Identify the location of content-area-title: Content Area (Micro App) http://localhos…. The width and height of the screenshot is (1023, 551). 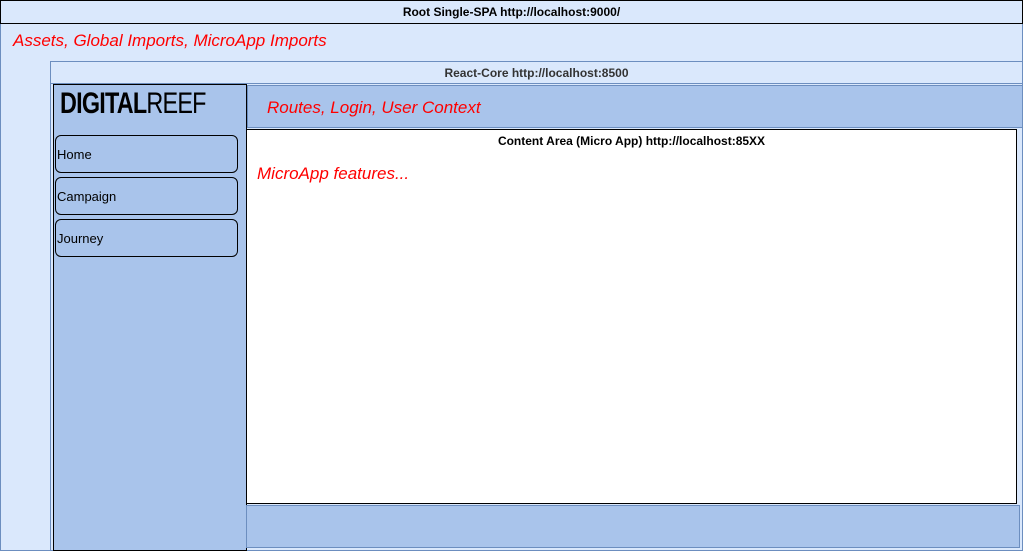
(631, 141).